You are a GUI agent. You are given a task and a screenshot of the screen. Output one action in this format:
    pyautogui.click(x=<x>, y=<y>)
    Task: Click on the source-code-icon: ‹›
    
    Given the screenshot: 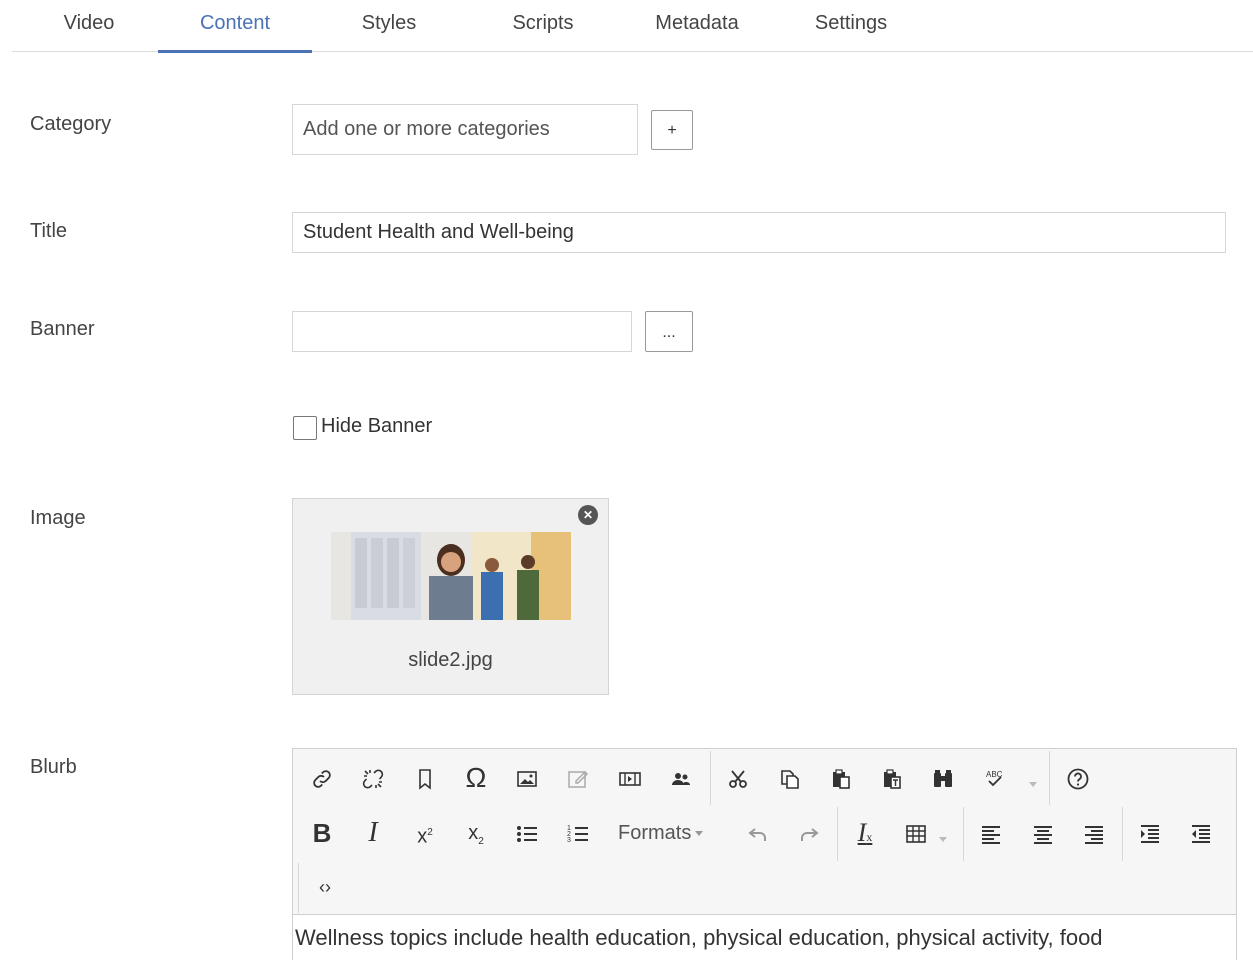 What is the action you would take?
    pyautogui.click(x=325, y=887)
    